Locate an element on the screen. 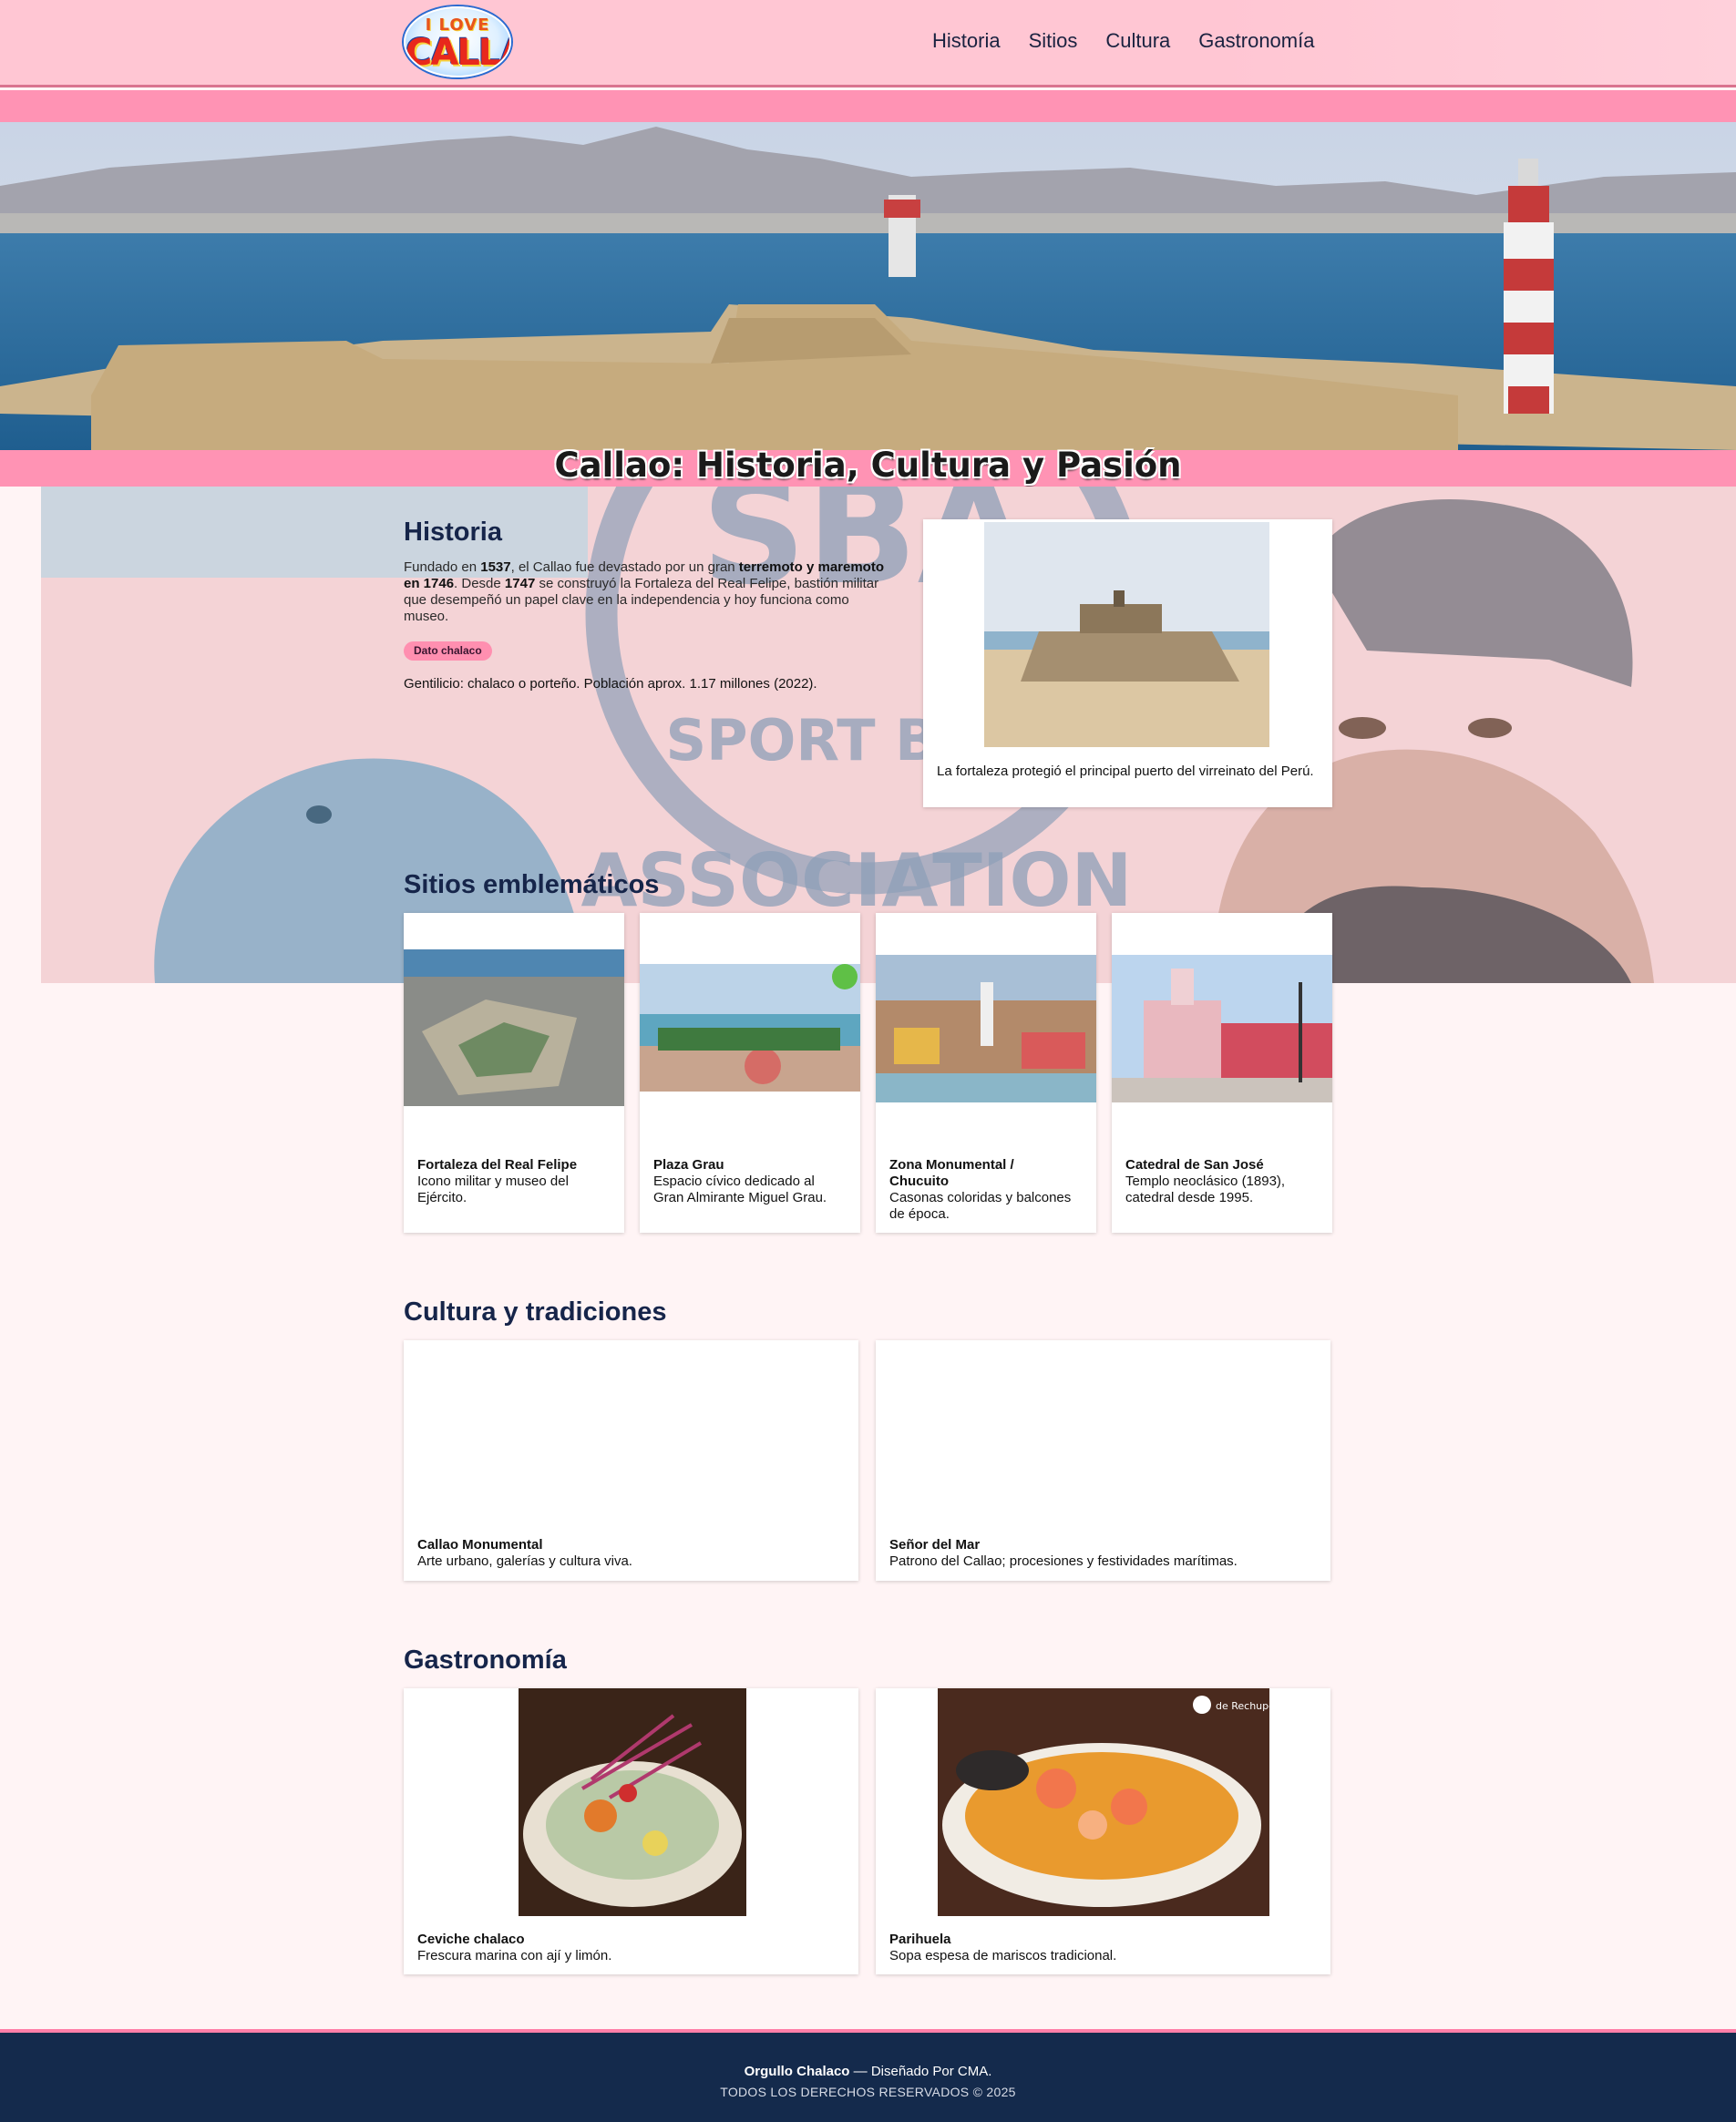  ceviche-photo is located at coordinates (632, 1802).